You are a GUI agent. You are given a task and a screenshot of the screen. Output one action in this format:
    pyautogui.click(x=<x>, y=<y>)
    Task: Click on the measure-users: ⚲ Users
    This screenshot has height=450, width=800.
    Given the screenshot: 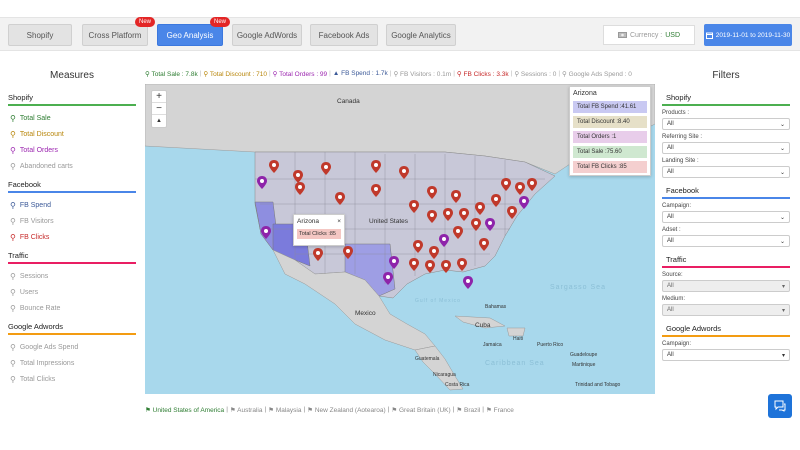 What is the action you would take?
    pyautogui.click(x=72, y=292)
    